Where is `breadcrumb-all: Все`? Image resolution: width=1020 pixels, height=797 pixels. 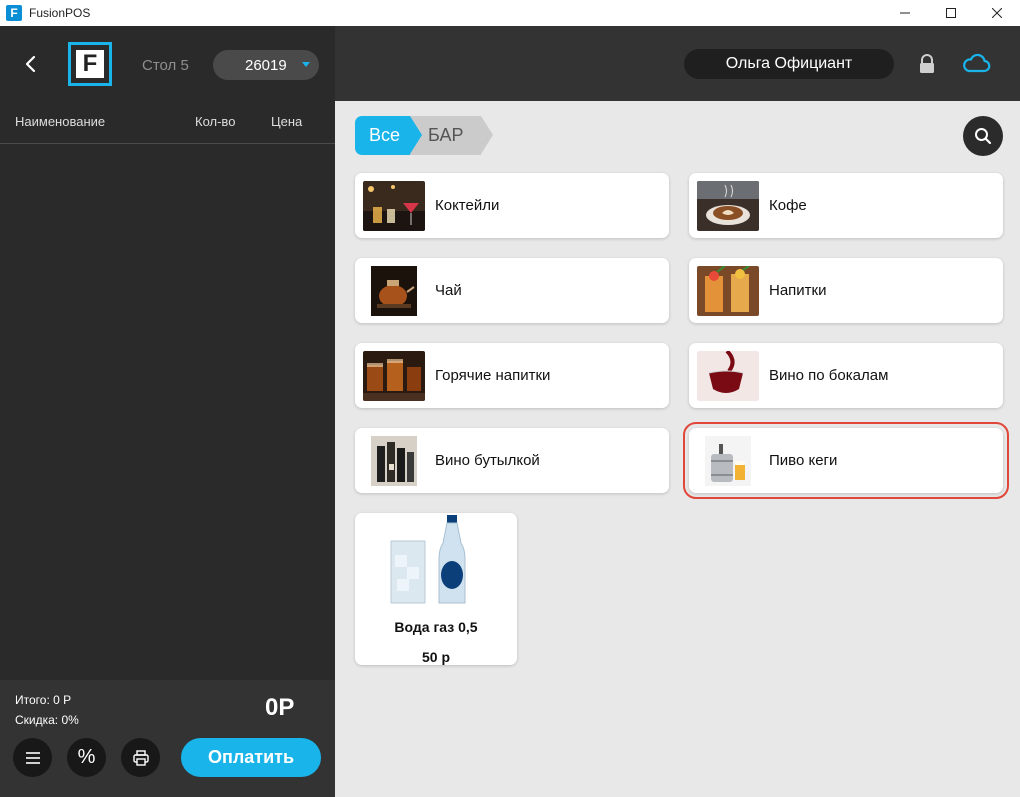
breadcrumb-all: Все is located at coordinates (389, 135).